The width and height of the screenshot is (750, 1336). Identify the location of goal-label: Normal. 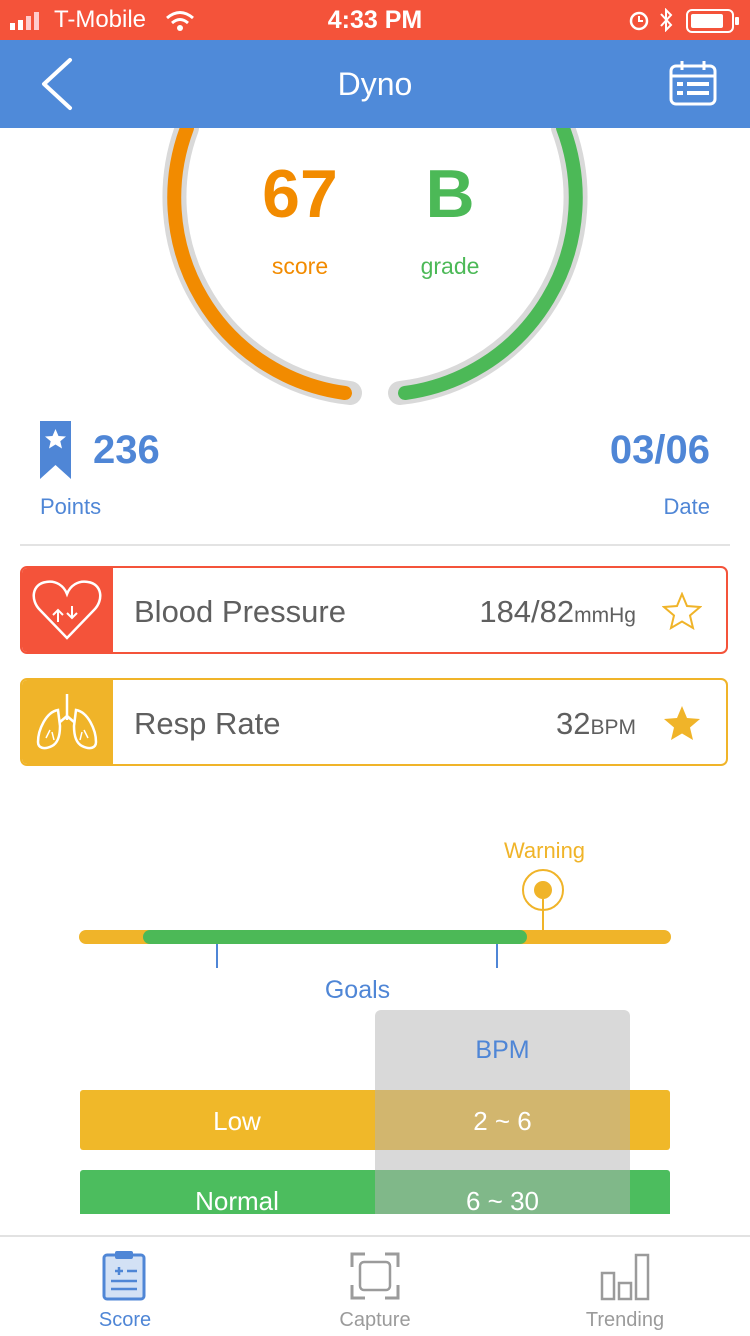
(237, 1201).